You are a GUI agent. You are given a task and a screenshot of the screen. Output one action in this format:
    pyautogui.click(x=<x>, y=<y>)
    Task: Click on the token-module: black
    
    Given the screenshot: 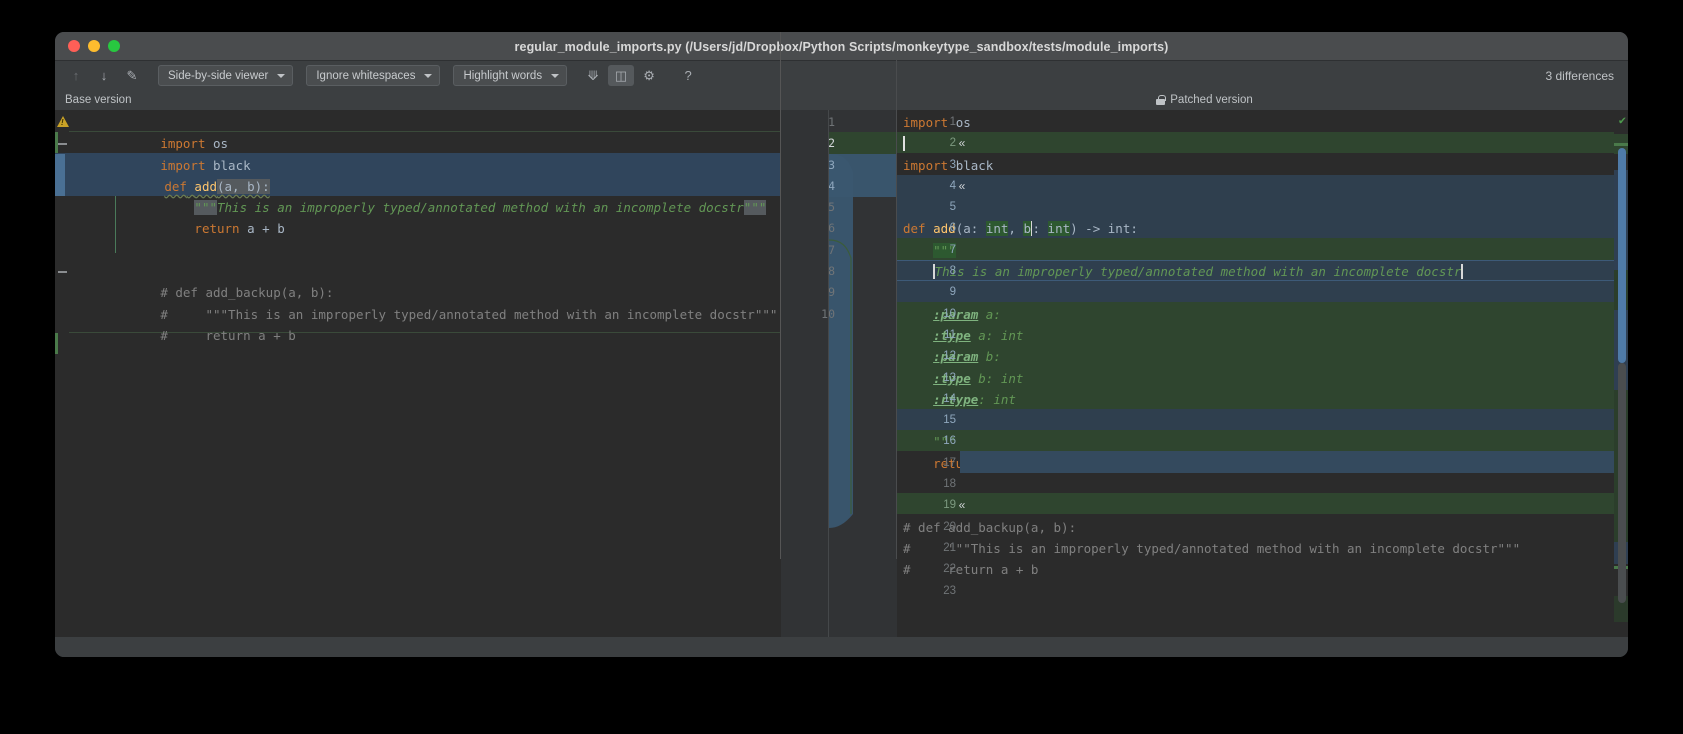 What is the action you would take?
    pyautogui.click(x=974, y=165)
    